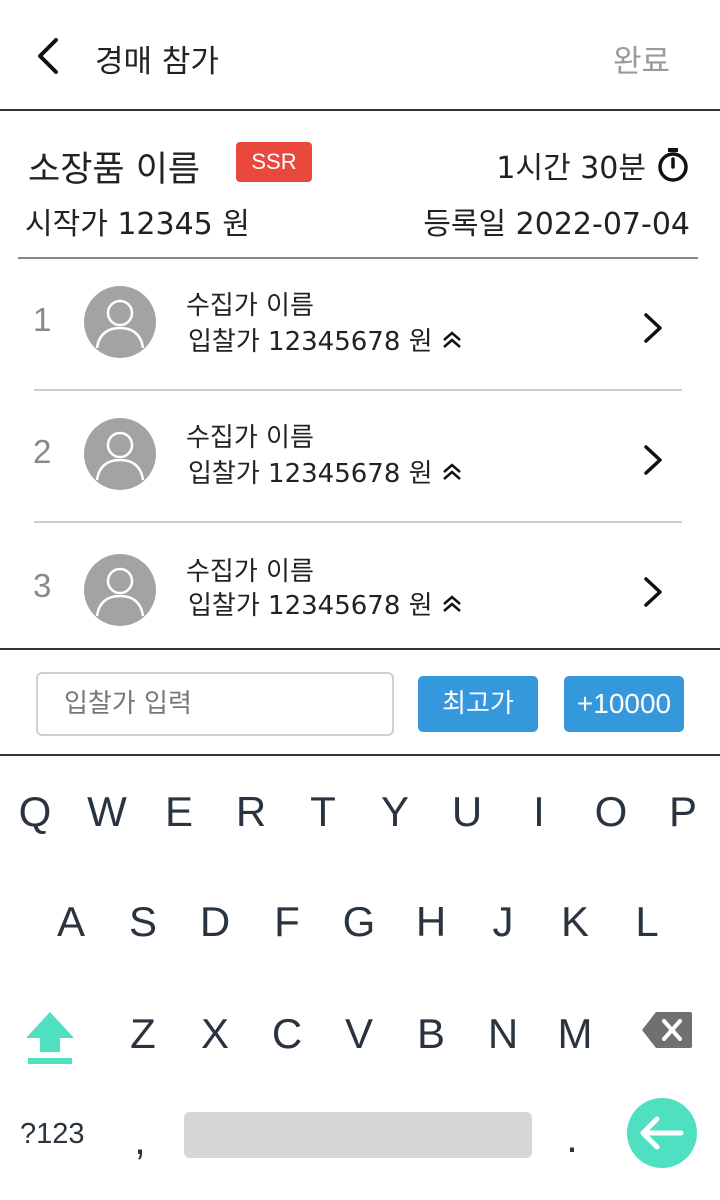 The width and height of the screenshot is (720, 1200). What do you see at coordinates (251, 812) in the screenshot?
I see `key-r: R` at bounding box center [251, 812].